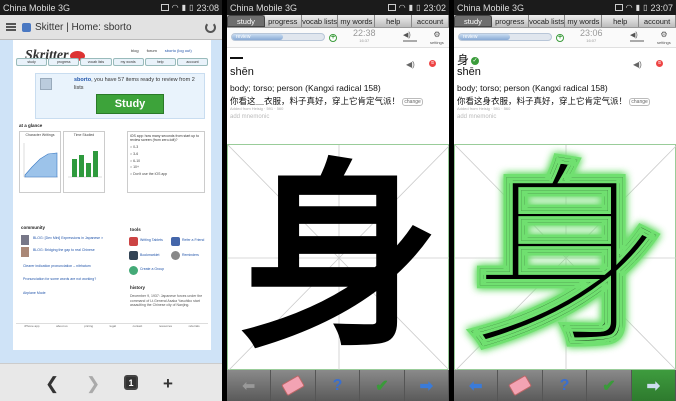 The width and height of the screenshot is (676, 401). Describe the element at coordinates (168, 384) in the screenshot. I see `add-tab-icon: +` at that location.